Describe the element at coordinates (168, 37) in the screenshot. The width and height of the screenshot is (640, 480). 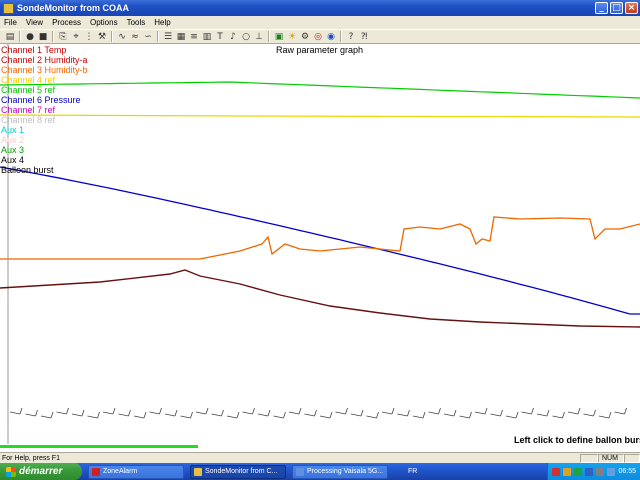
I see `graph-list-icon: ☰` at that location.